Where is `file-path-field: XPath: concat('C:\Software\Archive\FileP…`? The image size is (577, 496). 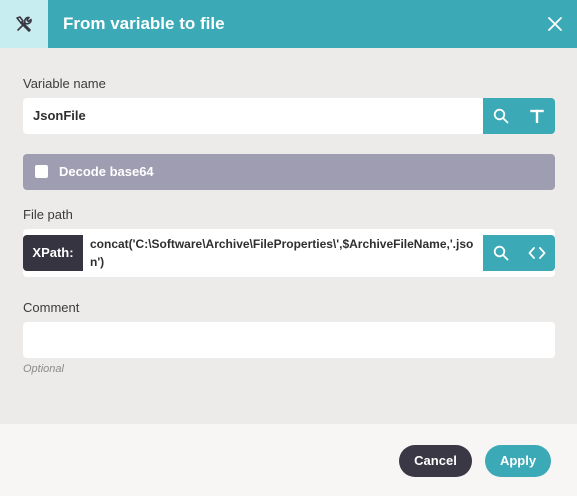
file-path-field: XPath: concat('C:\Software\Archive\FileP… is located at coordinates (289, 253).